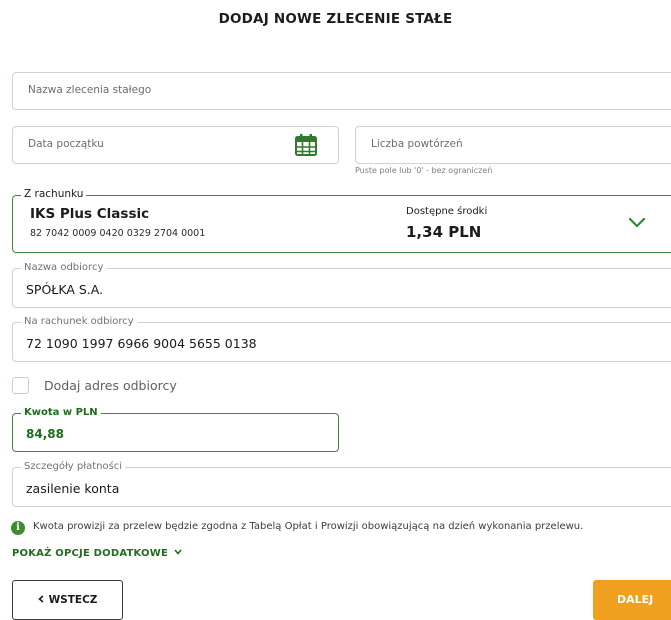  Describe the element at coordinates (61, 413) in the screenshot. I see `amount-legend: Kwota w PLN` at that location.